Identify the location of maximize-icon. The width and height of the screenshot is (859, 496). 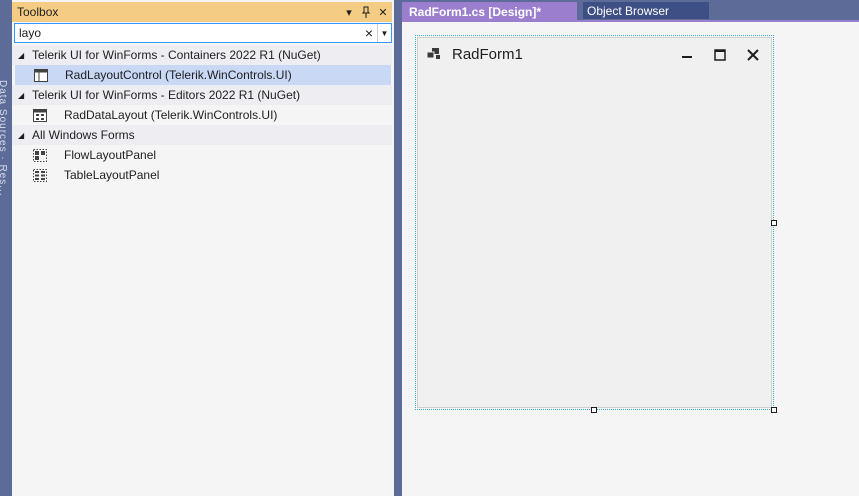
(720, 55).